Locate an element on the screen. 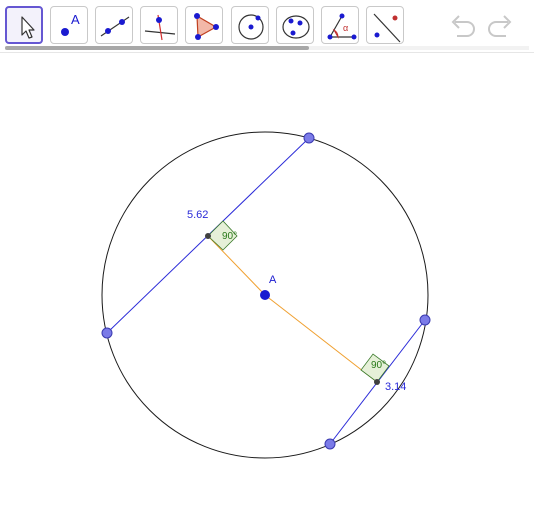 The image size is (534, 510). toolbar: A α is located at coordinates (267, 26).